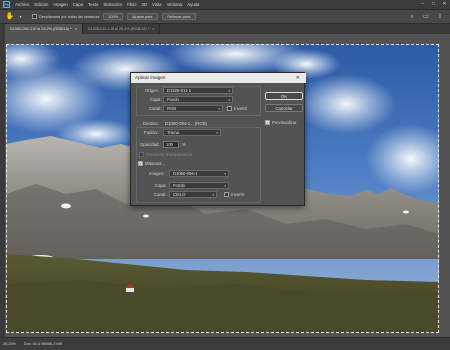  I want to click on fusion-select: Trama ▾, so click(192, 132).